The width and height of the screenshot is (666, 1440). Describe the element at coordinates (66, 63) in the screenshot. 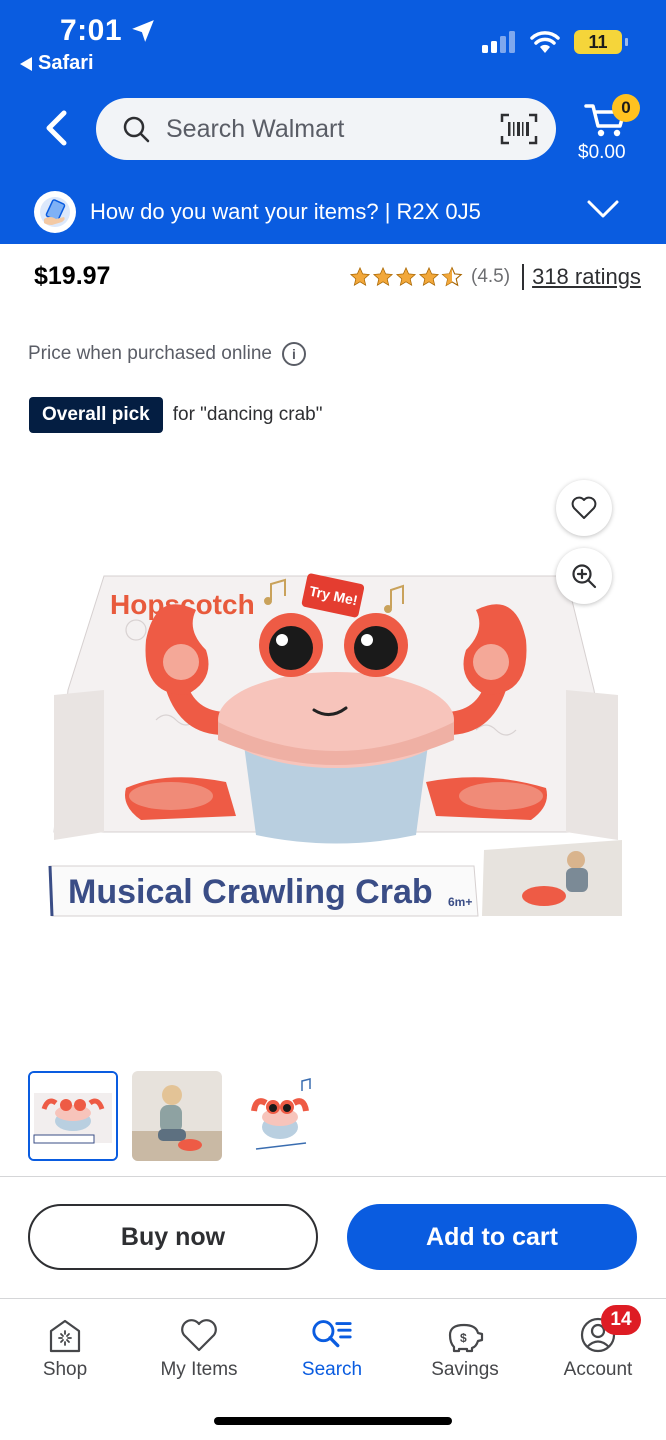

I see `back-app-label: Safari` at that location.